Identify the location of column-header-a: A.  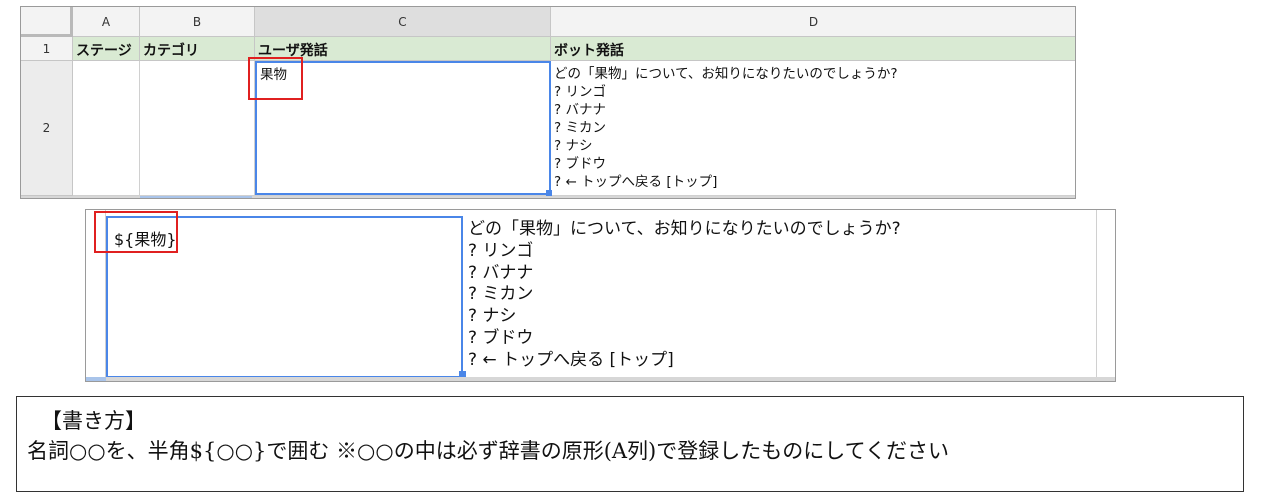
(106, 22).